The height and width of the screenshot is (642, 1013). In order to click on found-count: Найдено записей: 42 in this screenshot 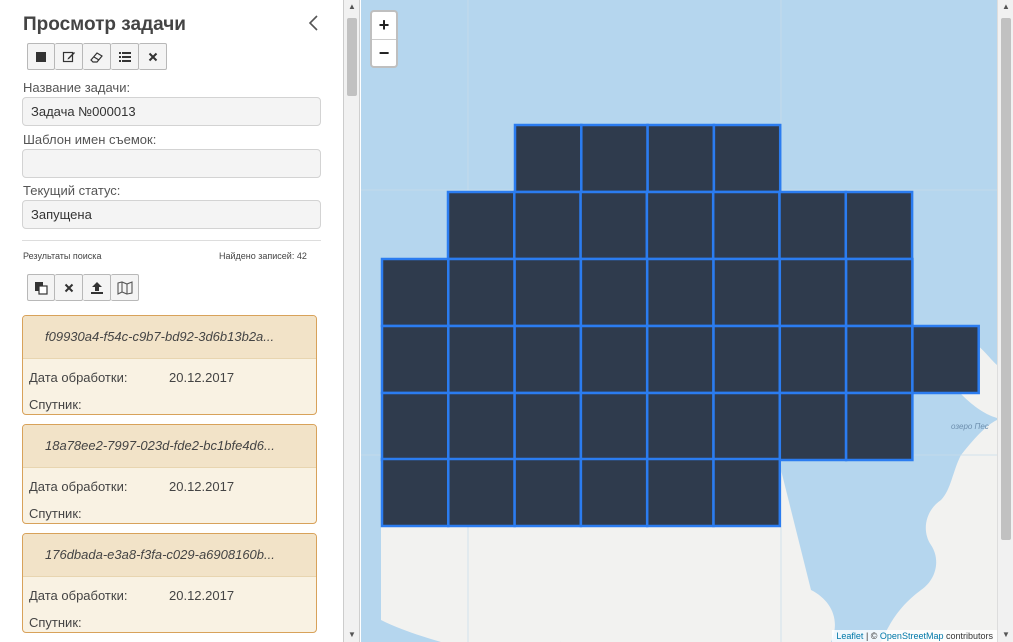, I will do `click(263, 256)`.